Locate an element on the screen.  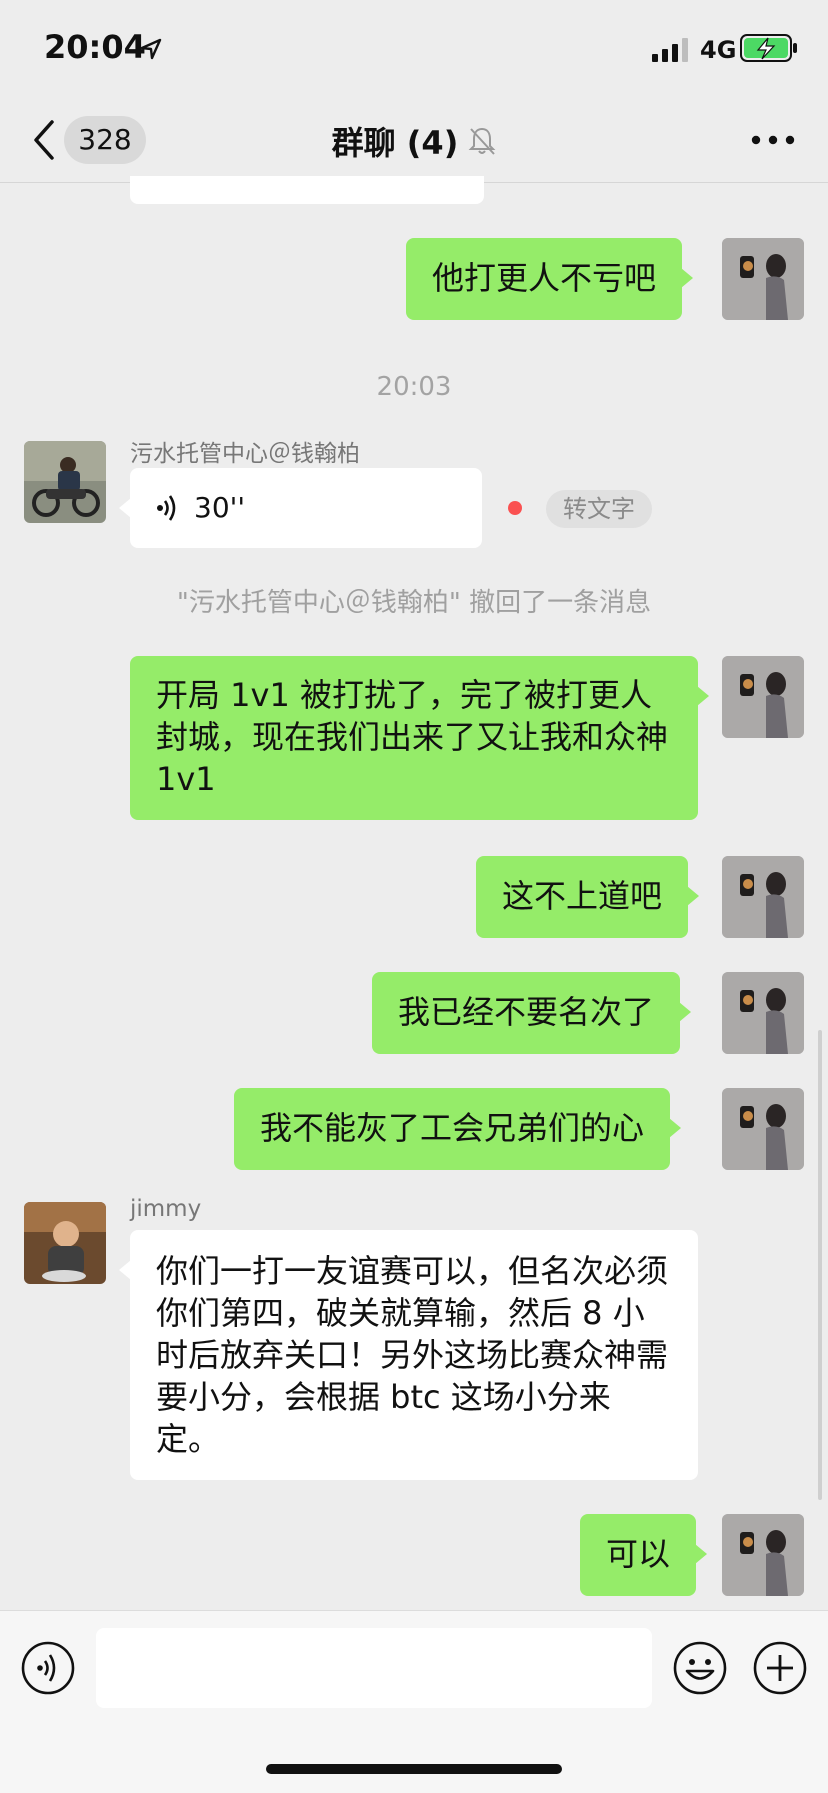
message-text: 可以 is located at coordinates (638, 1554).